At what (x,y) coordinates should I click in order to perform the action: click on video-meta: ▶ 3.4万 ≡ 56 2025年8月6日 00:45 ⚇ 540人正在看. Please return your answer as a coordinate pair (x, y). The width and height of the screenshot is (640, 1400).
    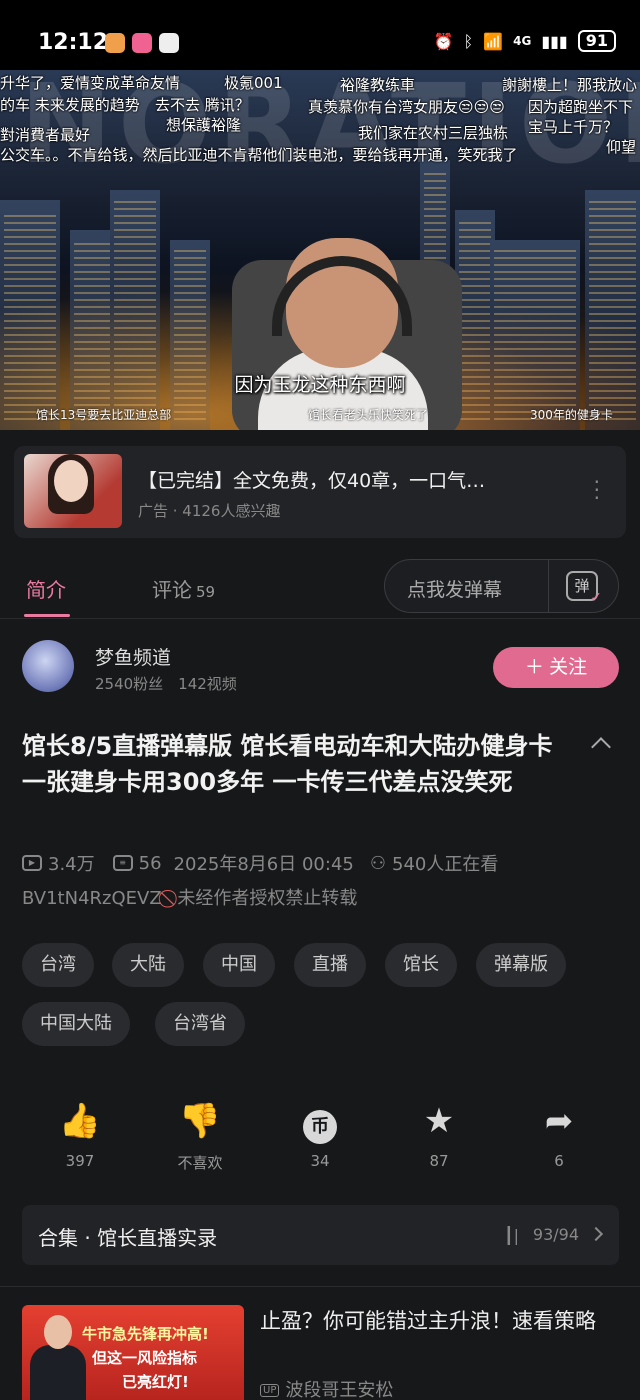
    Looking at the image, I should click on (260, 863).